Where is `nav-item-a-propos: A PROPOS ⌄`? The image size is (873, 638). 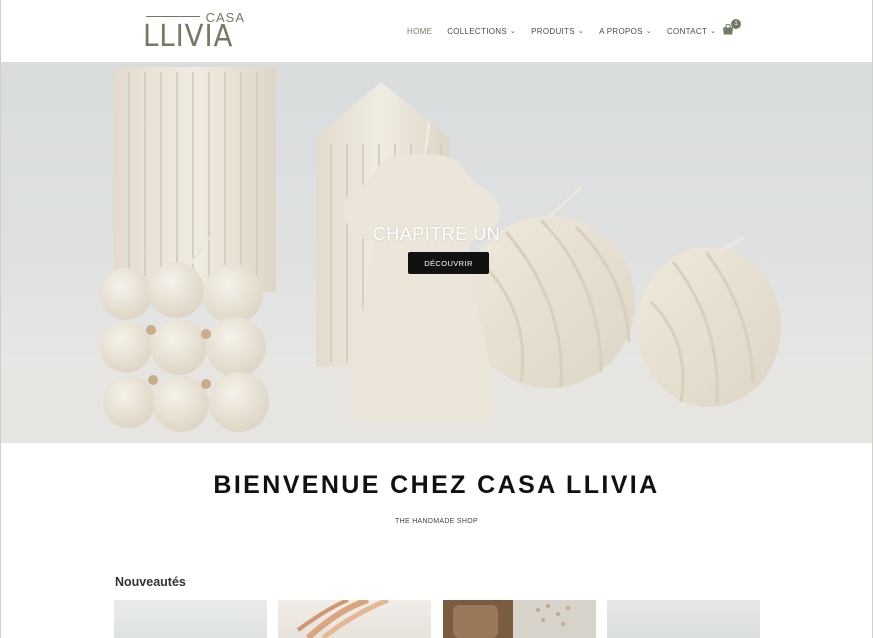
nav-item-a-propos: A PROPOS ⌄ is located at coordinates (625, 31).